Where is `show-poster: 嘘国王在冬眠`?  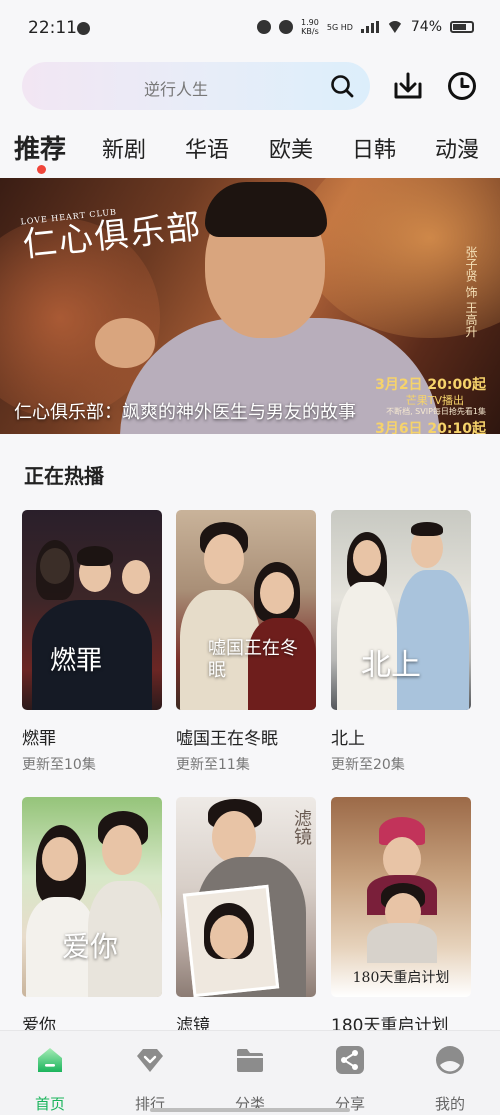
show-poster: 嘘国王在冬眠 is located at coordinates (246, 610).